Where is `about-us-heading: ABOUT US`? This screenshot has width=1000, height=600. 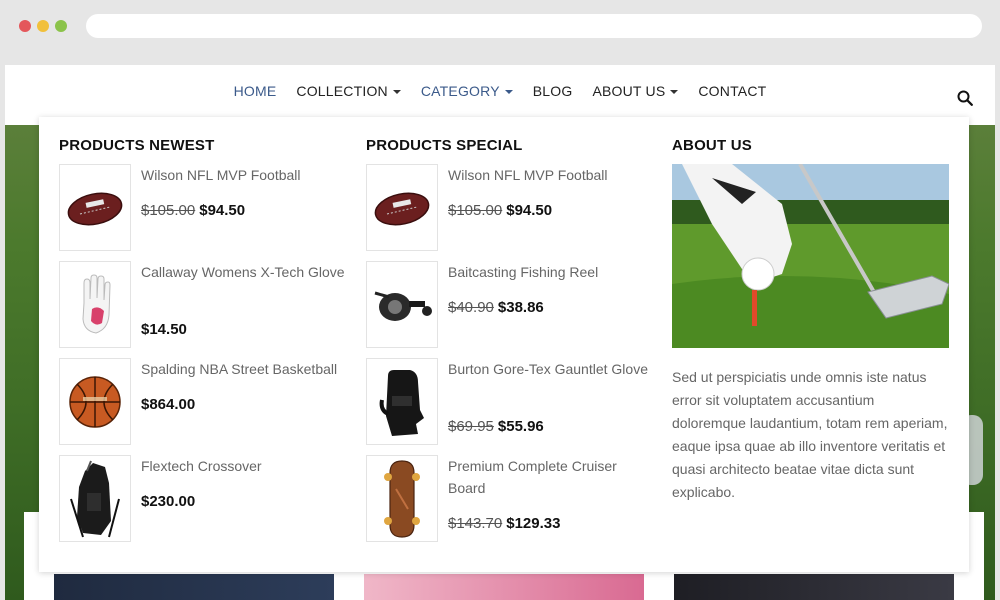
about-us-heading: ABOUT US is located at coordinates (712, 145).